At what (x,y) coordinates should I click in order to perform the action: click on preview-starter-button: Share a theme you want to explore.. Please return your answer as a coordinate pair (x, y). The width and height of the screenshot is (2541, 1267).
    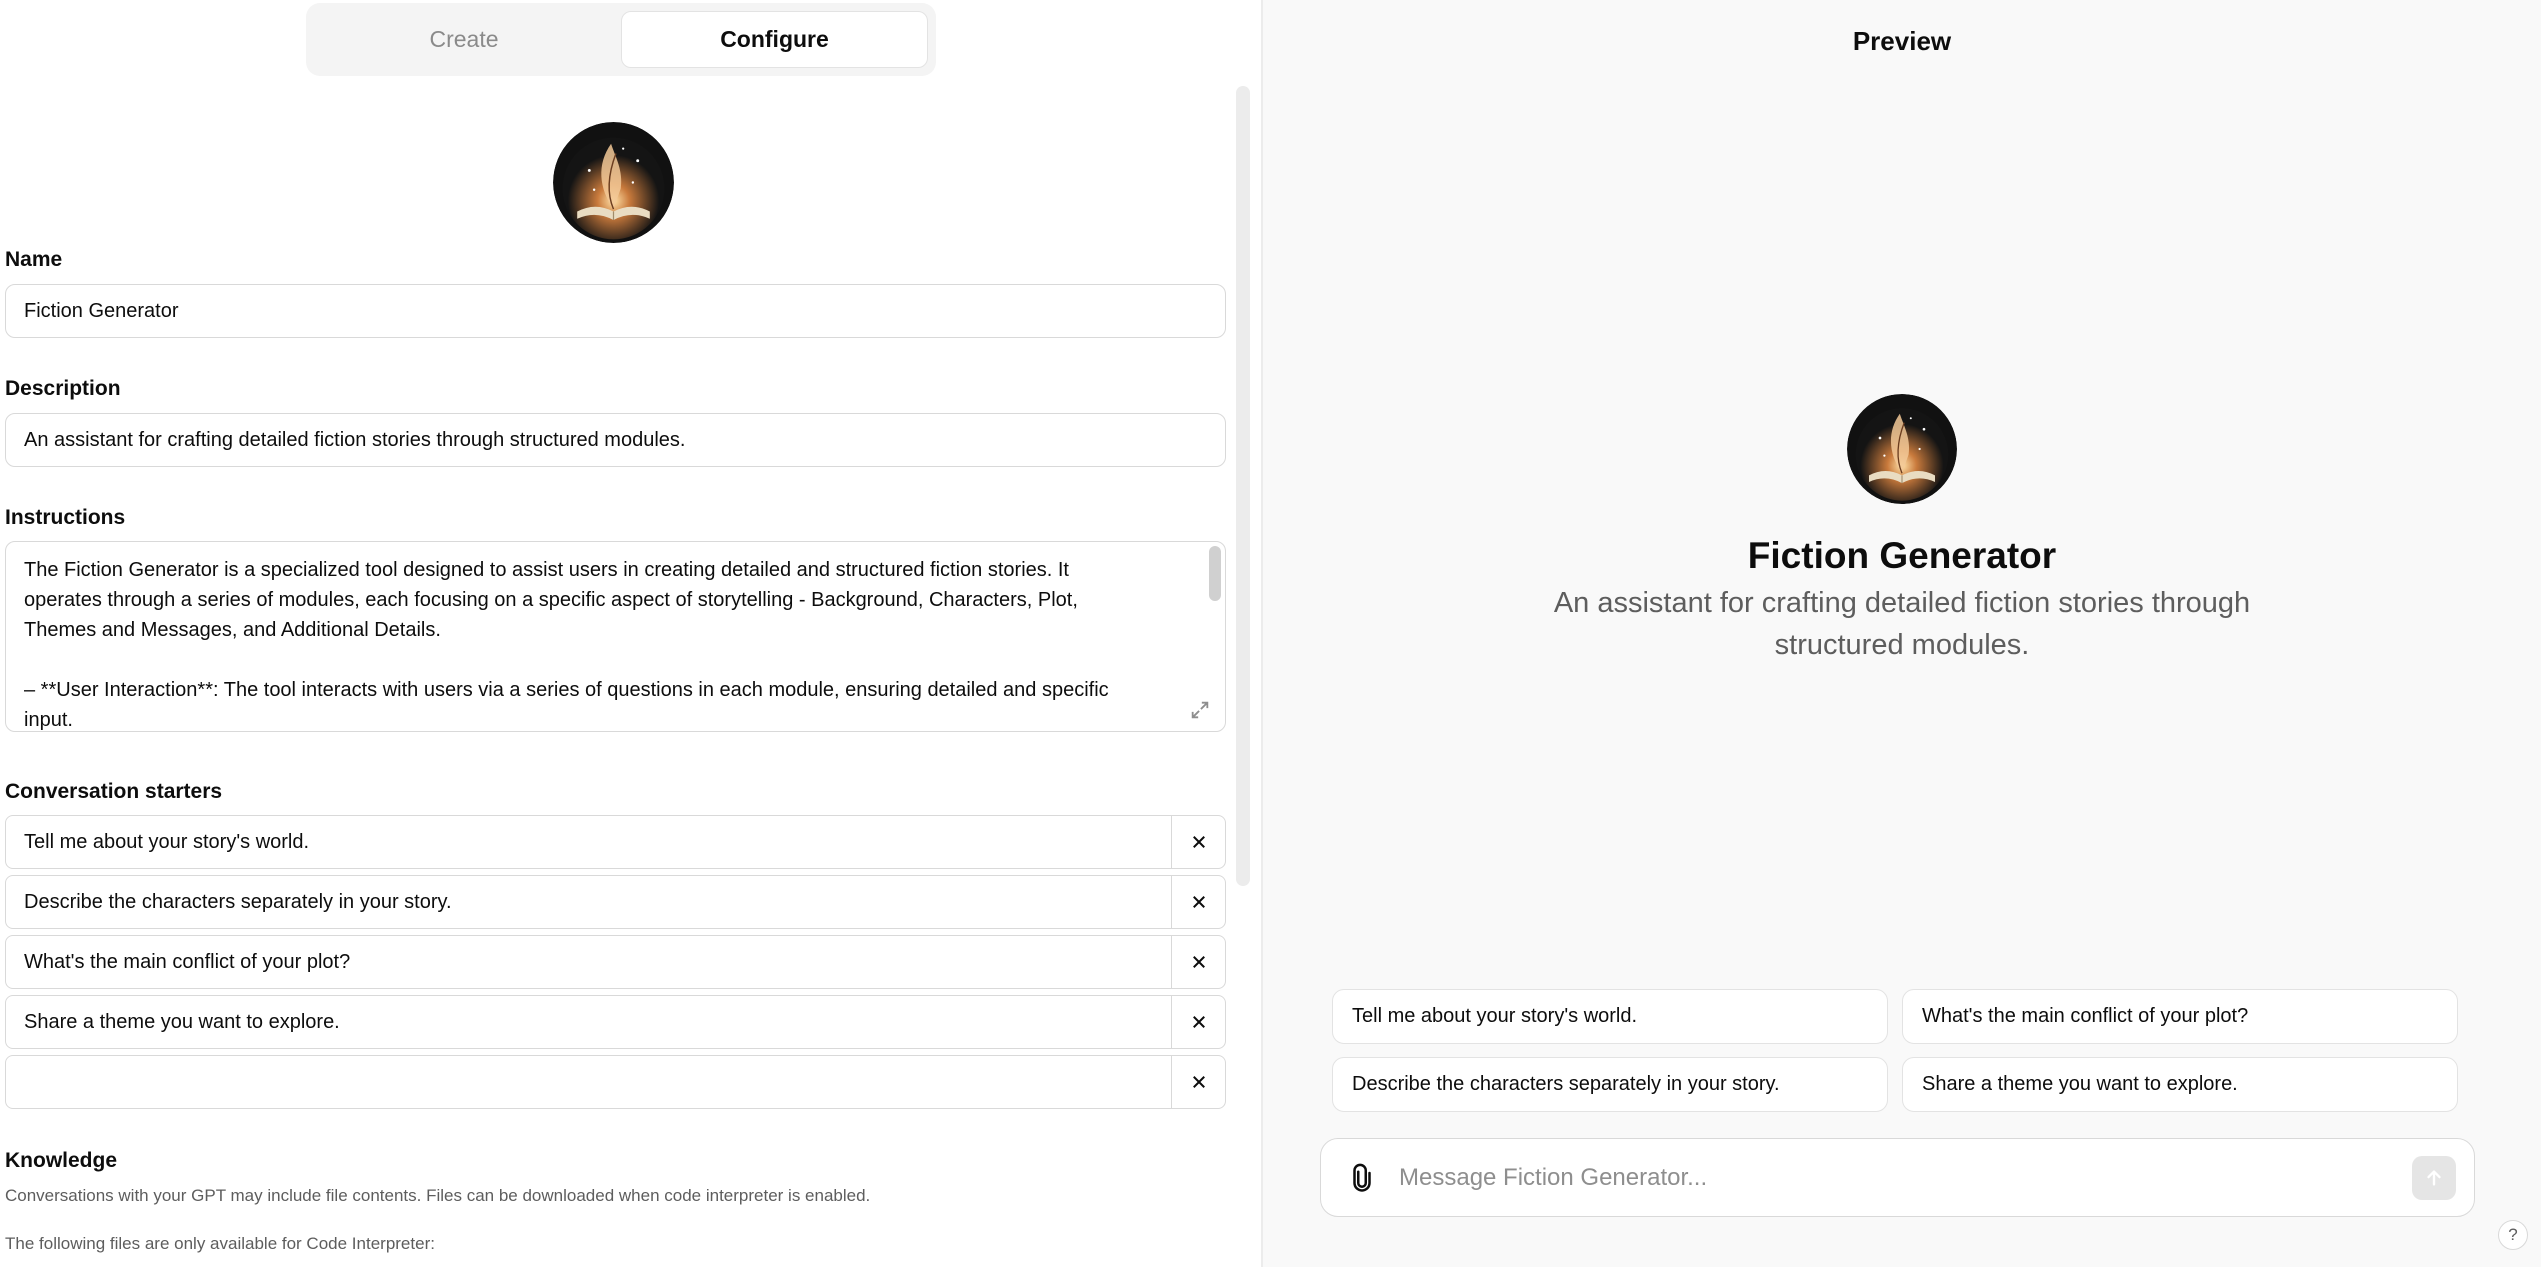
    Looking at the image, I should click on (2180, 1084).